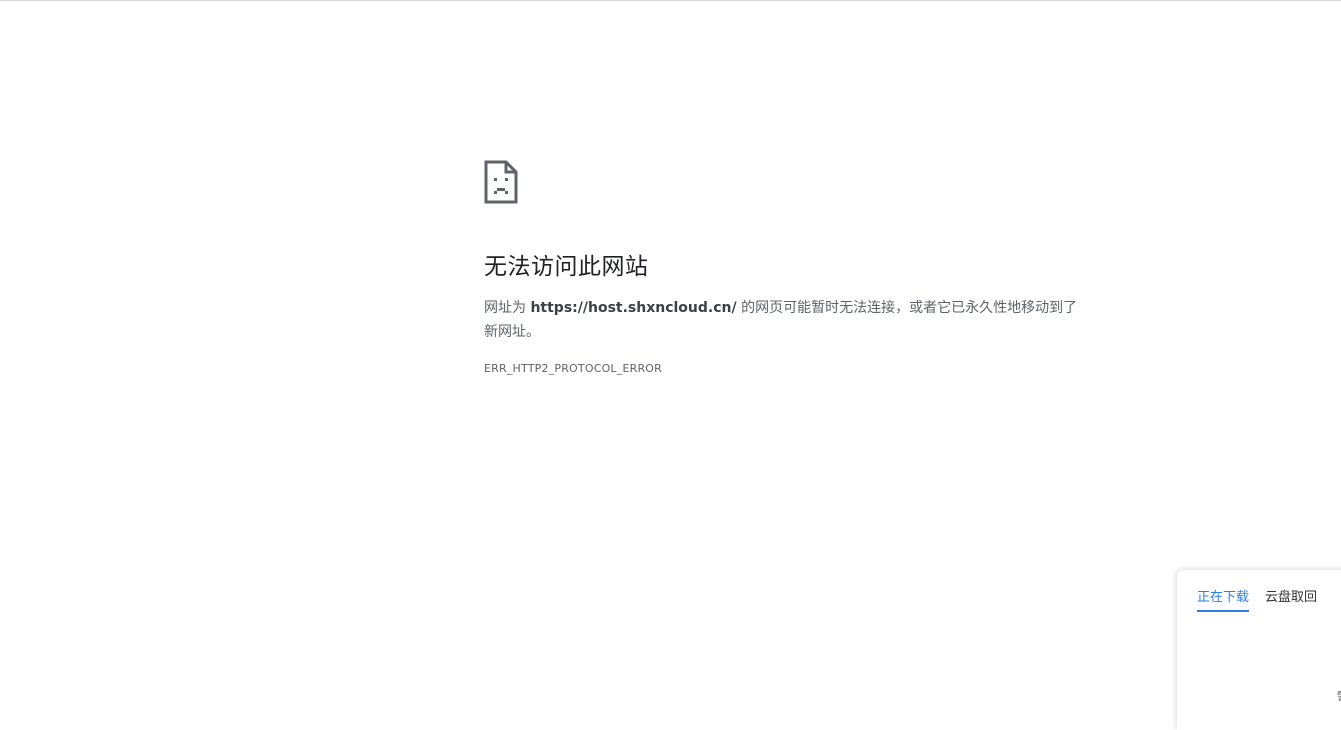  What do you see at coordinates (507, 308) in the screenshot?
I see `error-message-prefix: 网址为` at bounding box center [507, 308].